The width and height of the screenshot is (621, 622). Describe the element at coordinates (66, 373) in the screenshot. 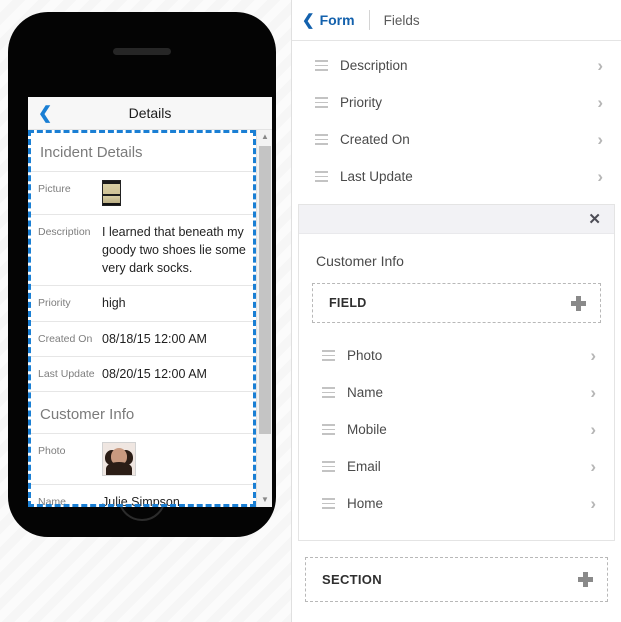

I see `phone-row-label: Last Update` at that location.